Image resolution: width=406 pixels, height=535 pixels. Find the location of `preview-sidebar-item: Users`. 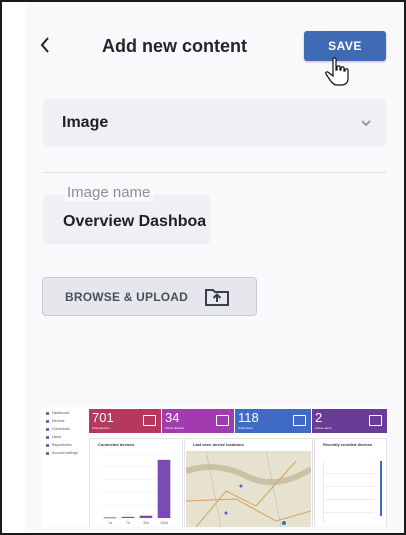

preview-sidebar-item: Users is located at coordinates (66, 437).